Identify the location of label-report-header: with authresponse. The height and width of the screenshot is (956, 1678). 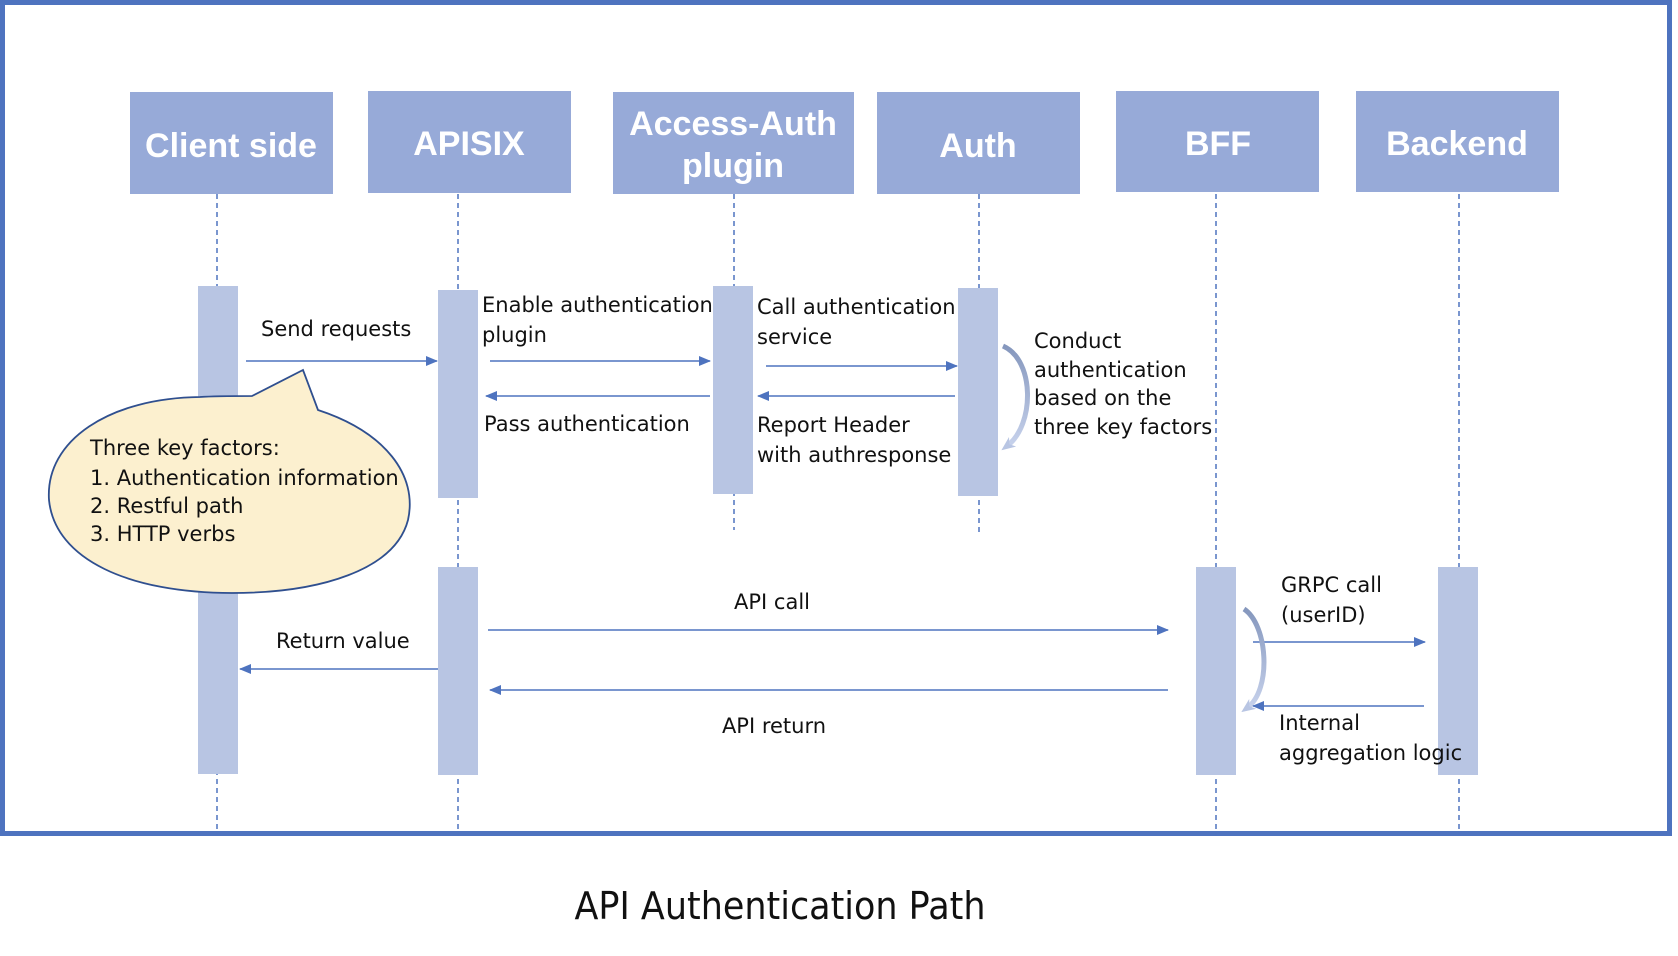
(854, 455).